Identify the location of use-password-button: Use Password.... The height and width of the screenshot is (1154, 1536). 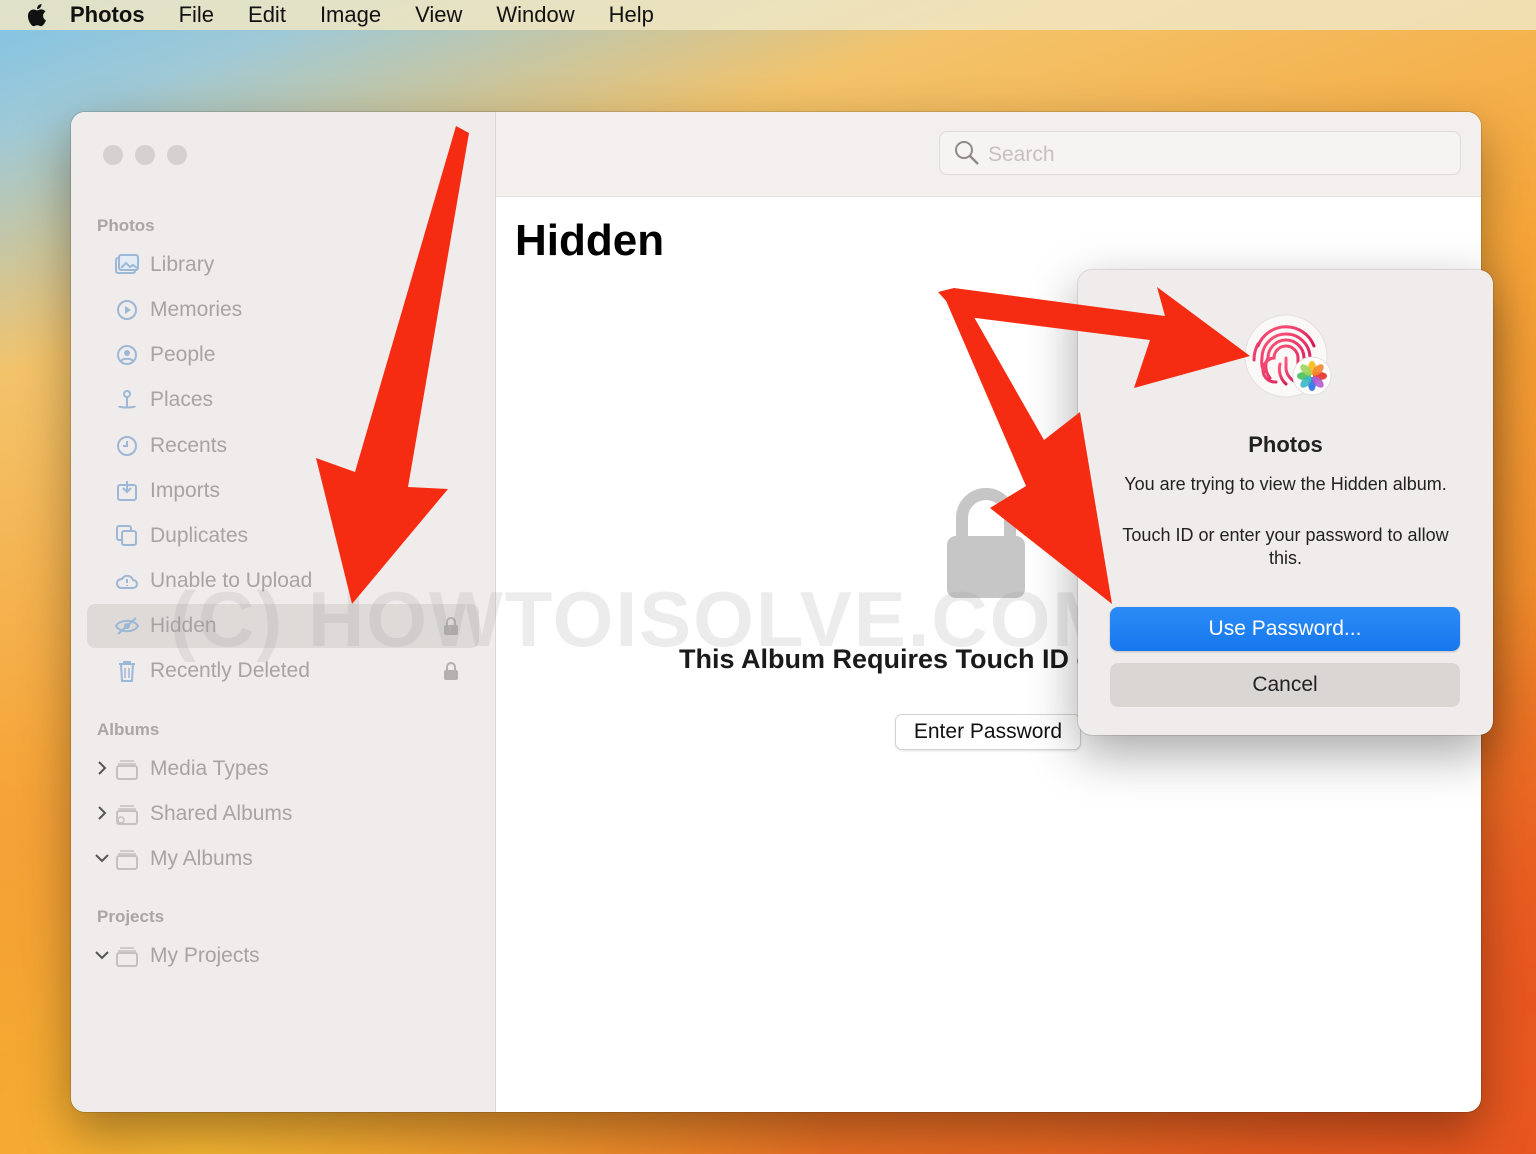
(1285, 629).